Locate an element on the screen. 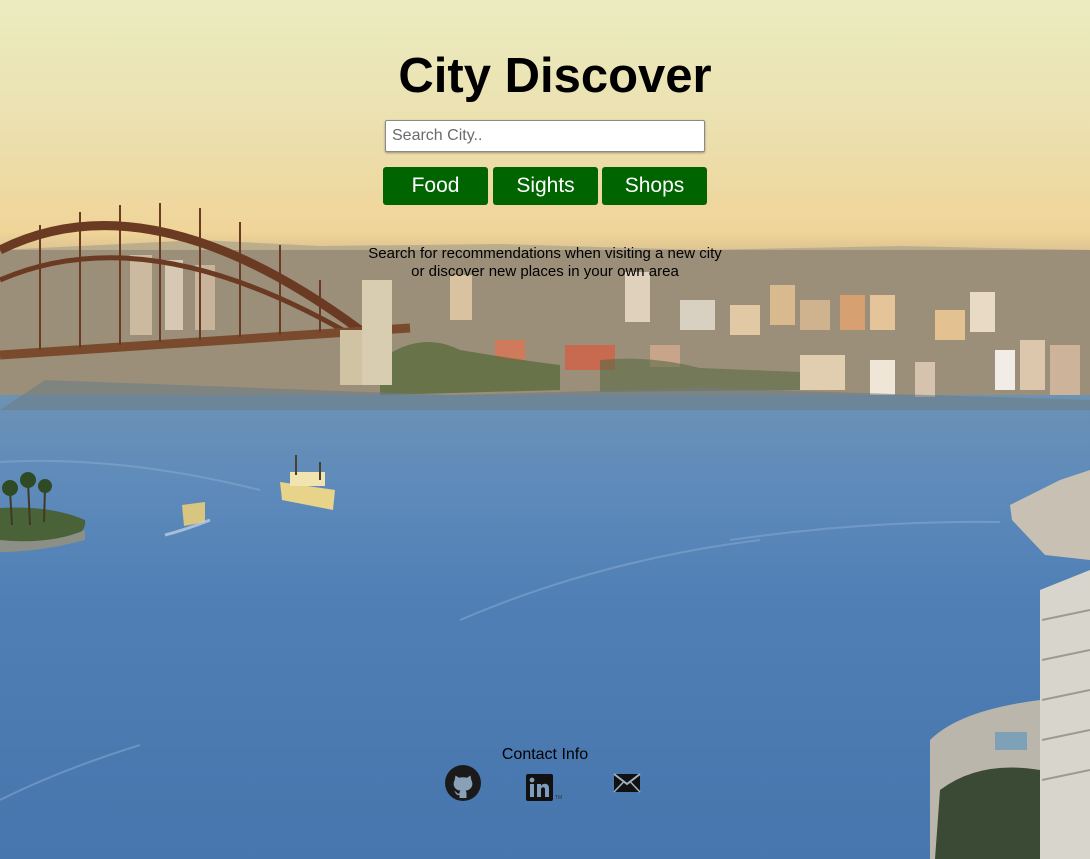 The image size is (1090, 859). contact-info-label: Contact Info is located at coordinates (545, 754).